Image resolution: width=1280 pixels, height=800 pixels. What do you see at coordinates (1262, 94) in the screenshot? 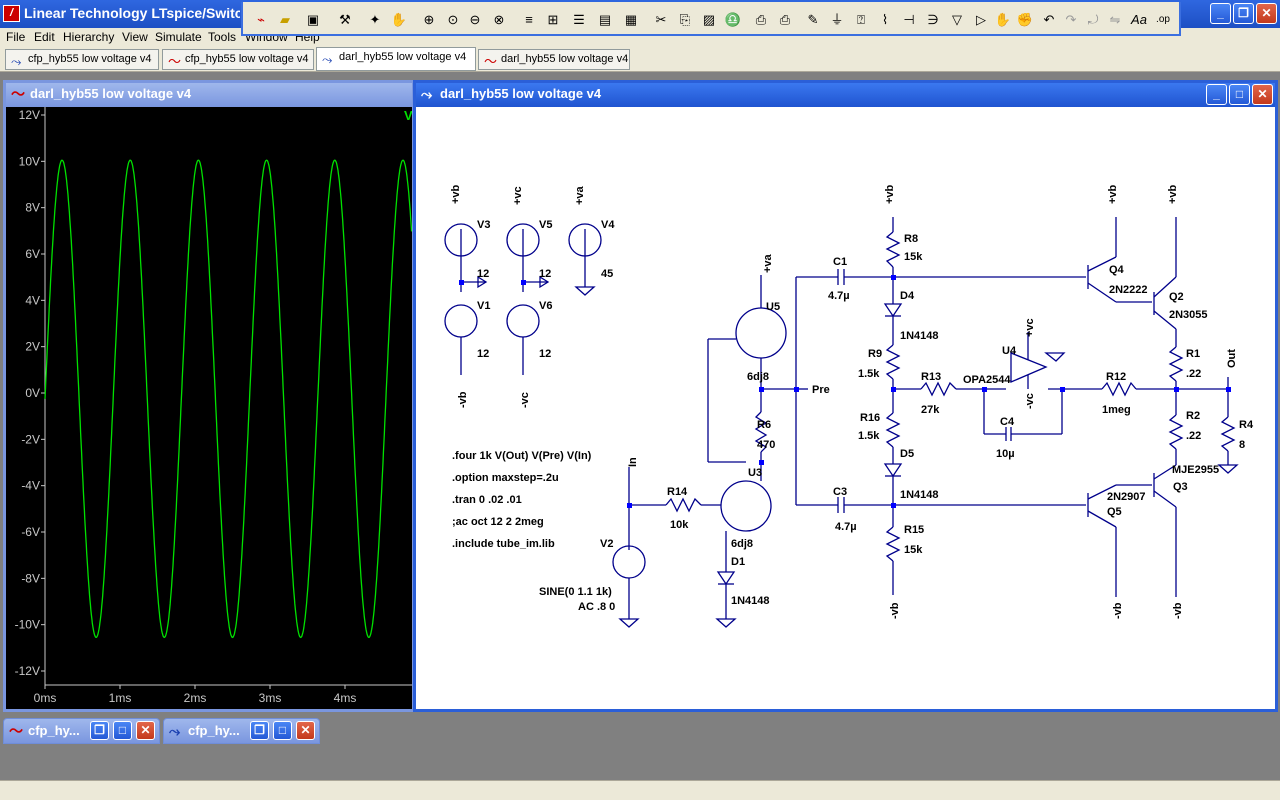
I see `schematic-close-button: ✕` at bounding box center [1262, 94].